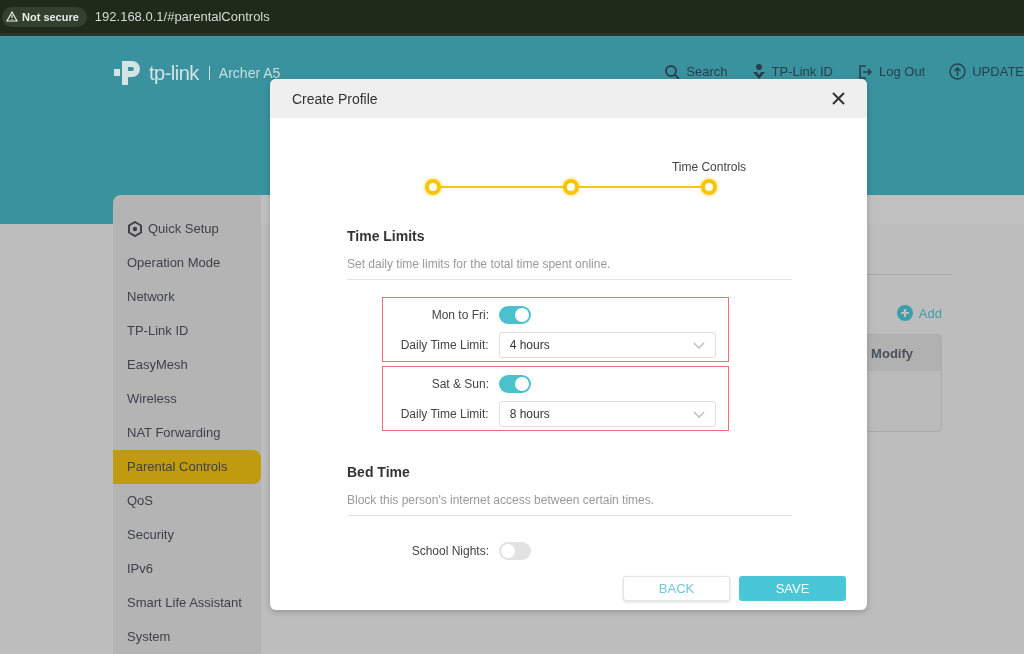  I want to click on dialog-title: Create Profile, so click(335, 98).